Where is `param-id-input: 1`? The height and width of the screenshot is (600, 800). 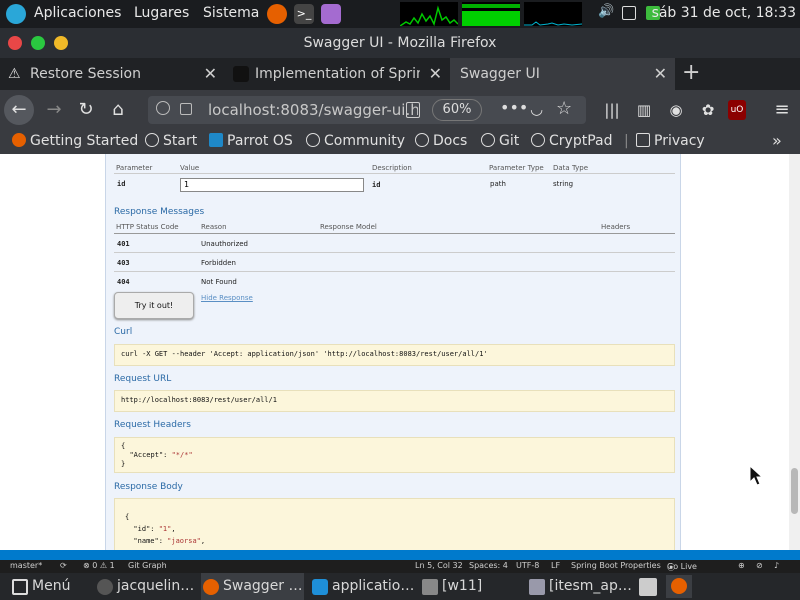
param-id-input: 1 is located at coordinates (272, 185).